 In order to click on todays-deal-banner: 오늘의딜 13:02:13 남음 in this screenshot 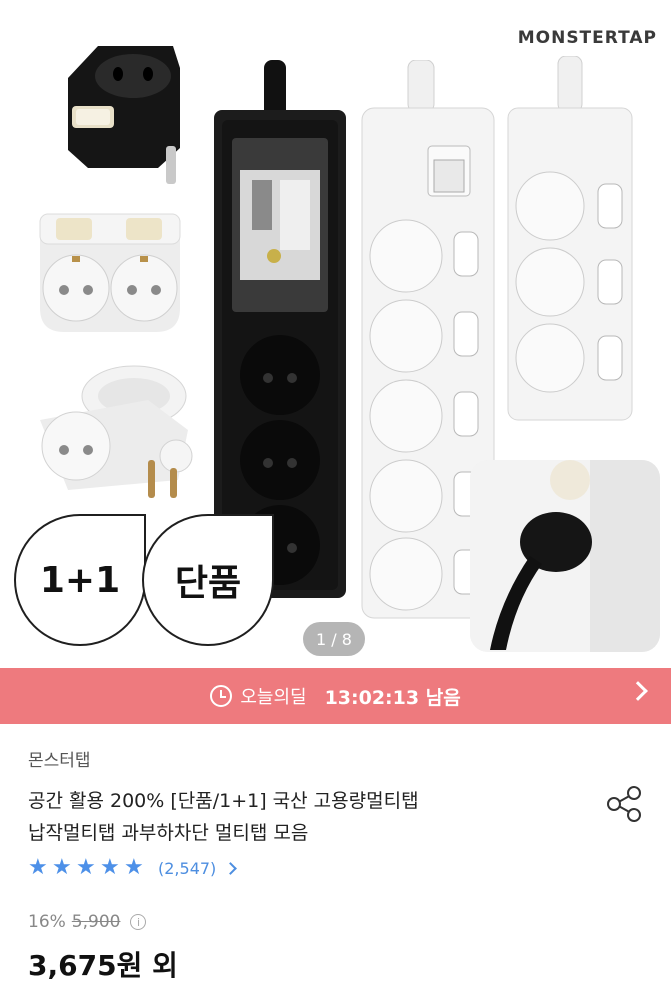, I will do `click(335, 696)`.